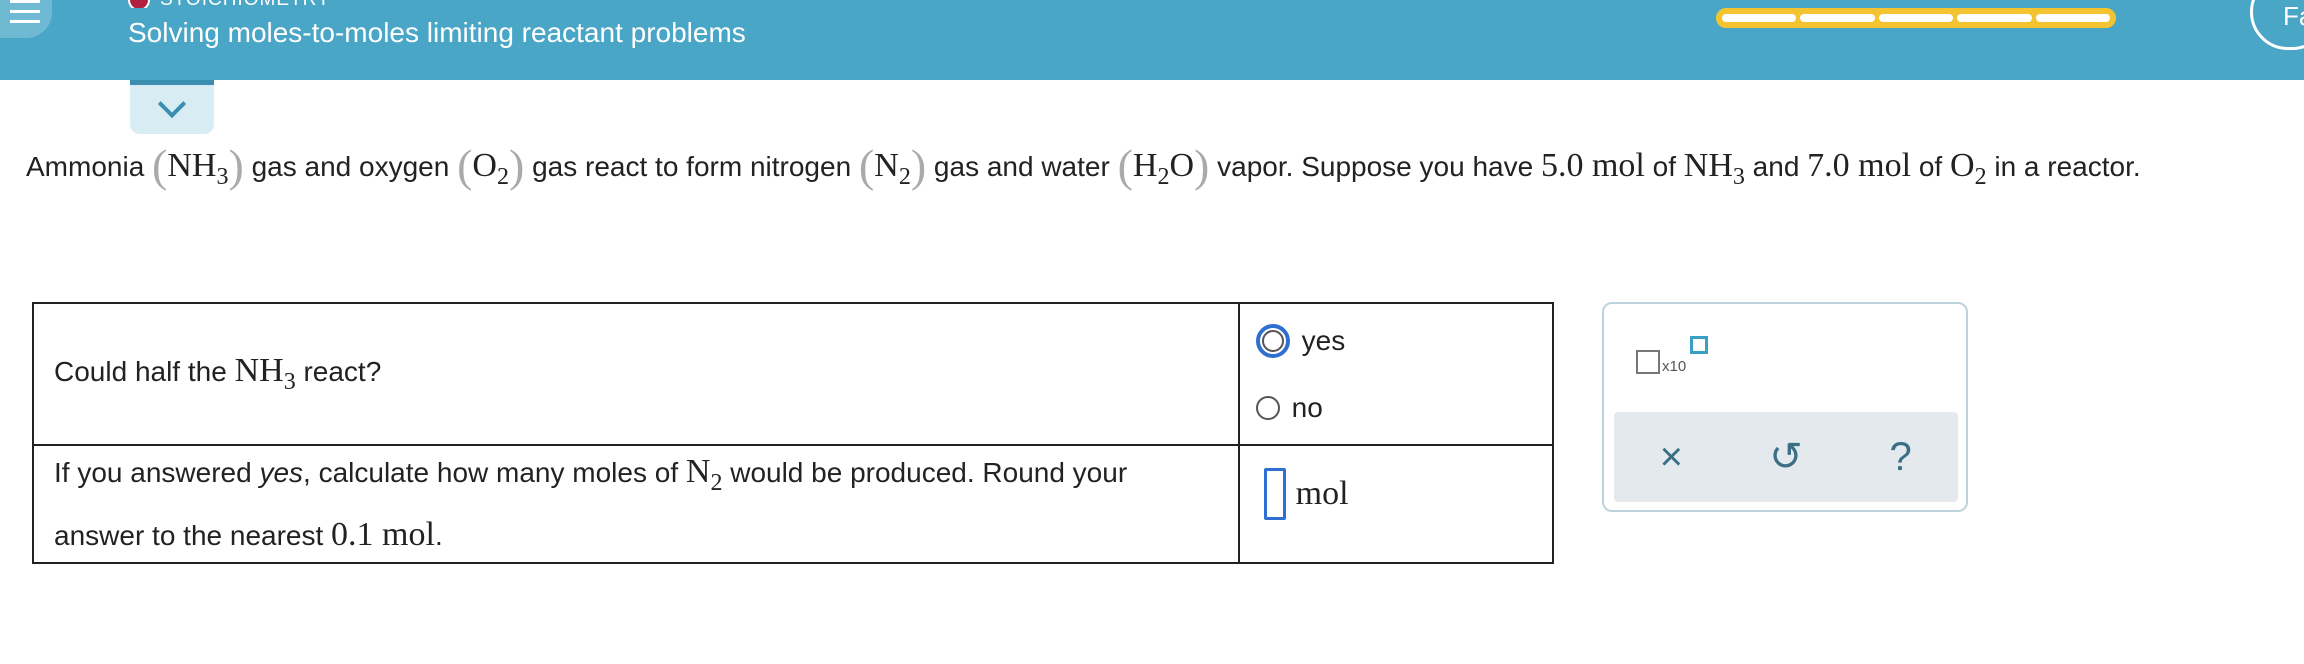 This screenshot has width=2304, height=664. Describe the element at coordinates (26, 19) in the screenshot. I see `hamburger-icon` at that location.